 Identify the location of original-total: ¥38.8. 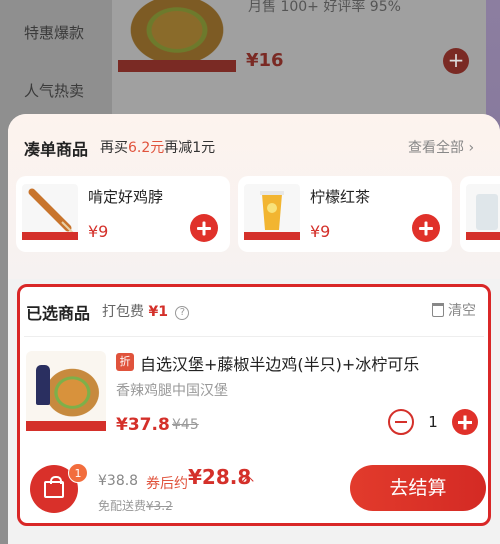
(118, 481).